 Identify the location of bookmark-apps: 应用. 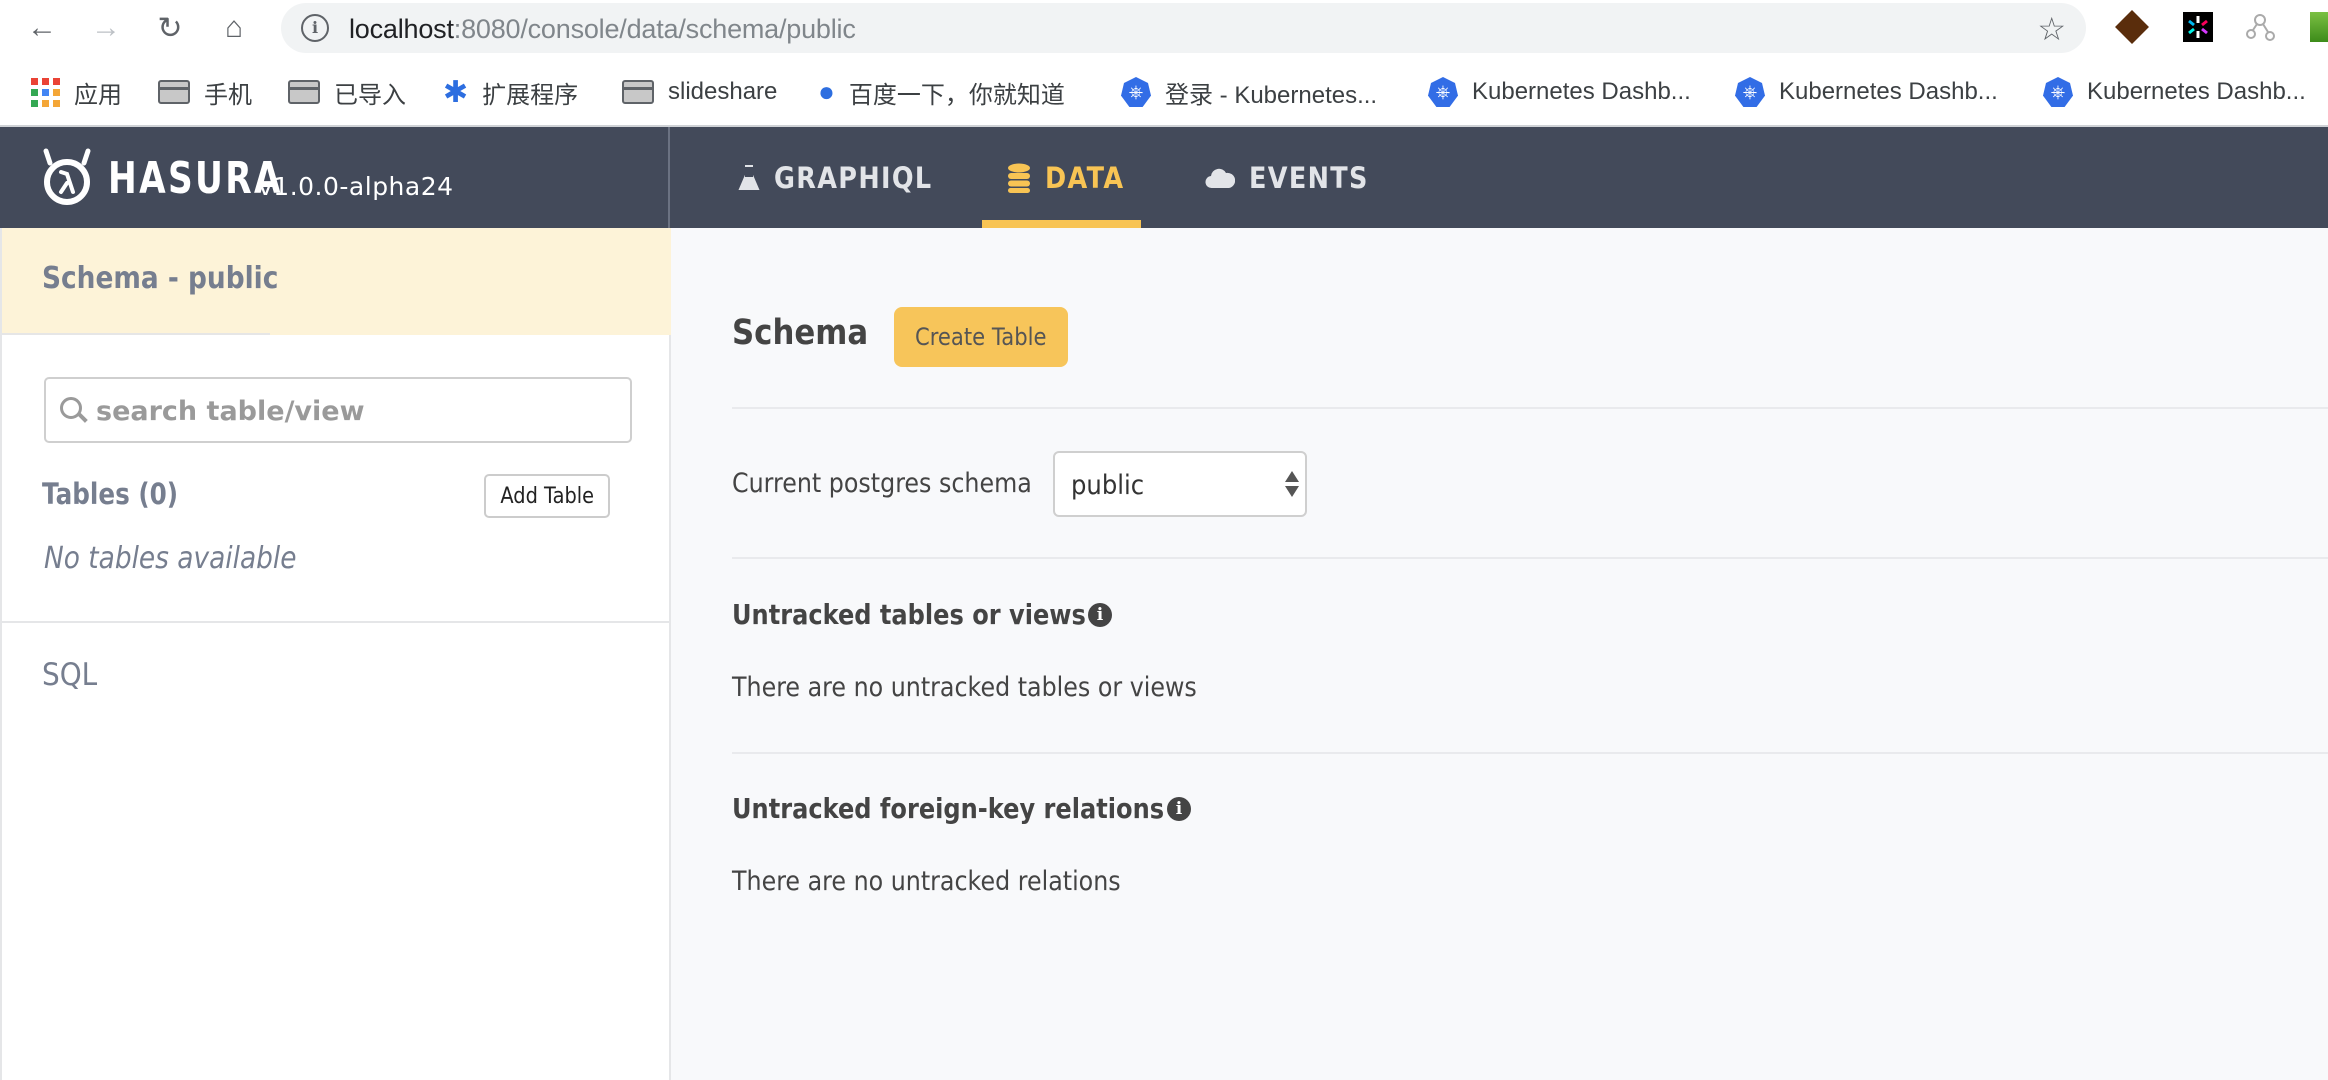
(76, 92).